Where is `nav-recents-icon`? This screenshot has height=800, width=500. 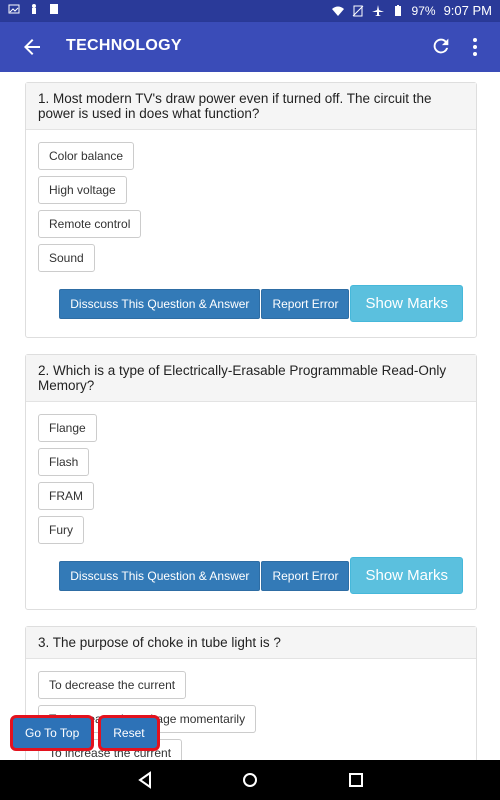 nav-recents-icon is located at coordinates (356, 780).